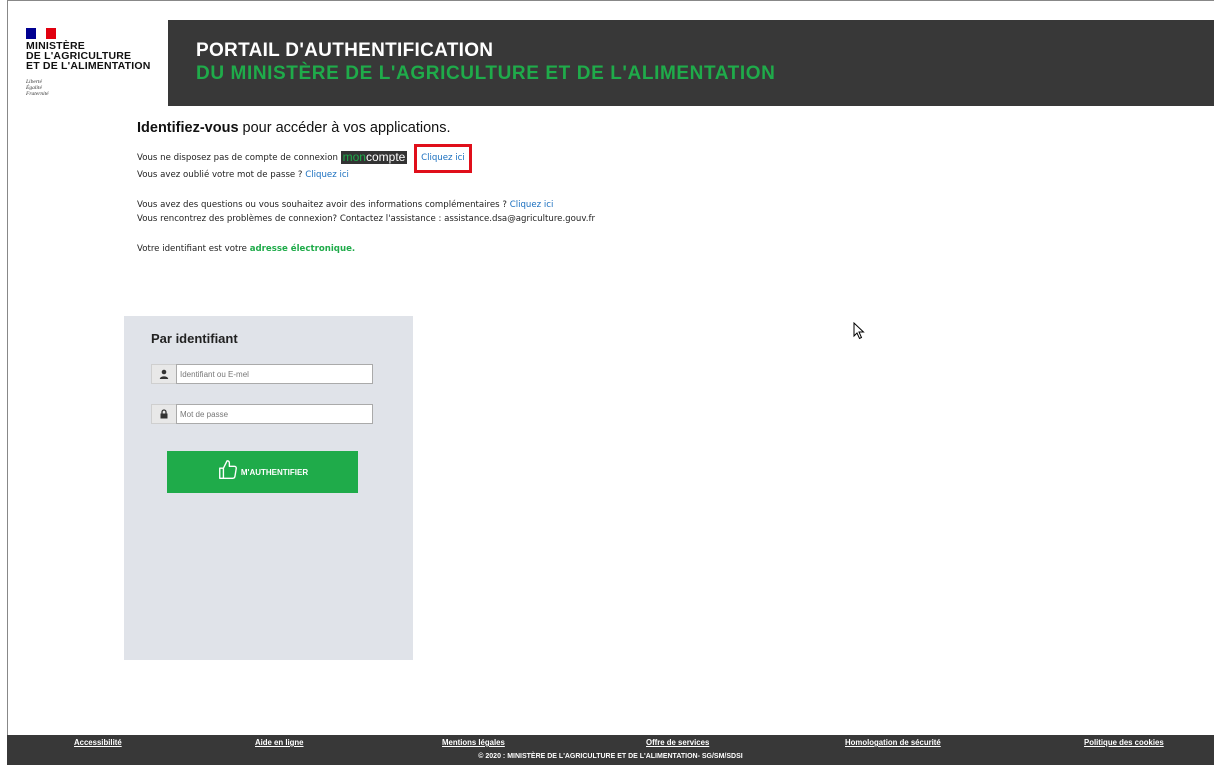 This screenshot has height=765, width=1214. Describe the element at coordinates (163, 374) in the screenshot. I see `user-icon` at that location.